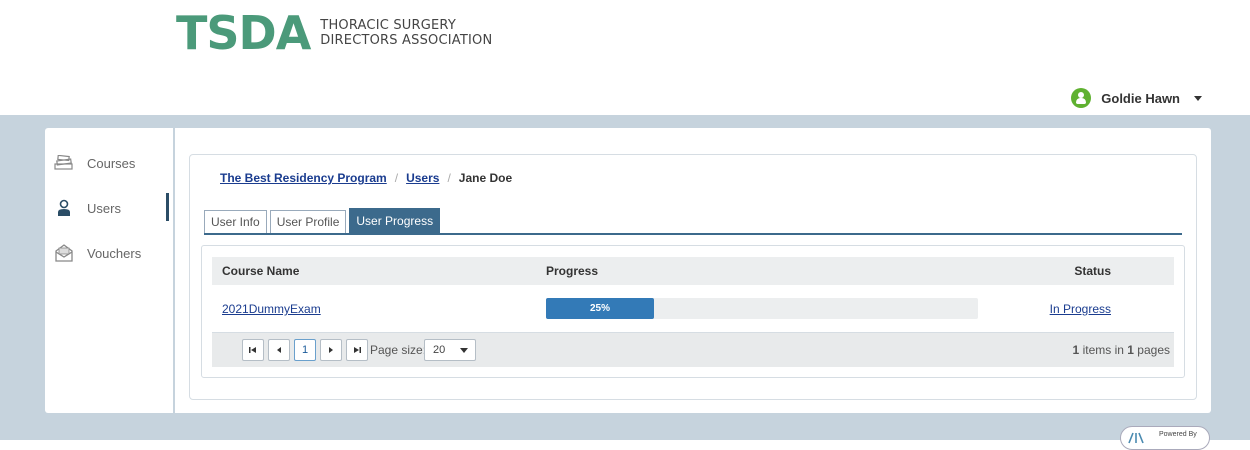 The height and width of the screenshot is (450, 1250). I want to click on next-page-icon, so click(331, 350).